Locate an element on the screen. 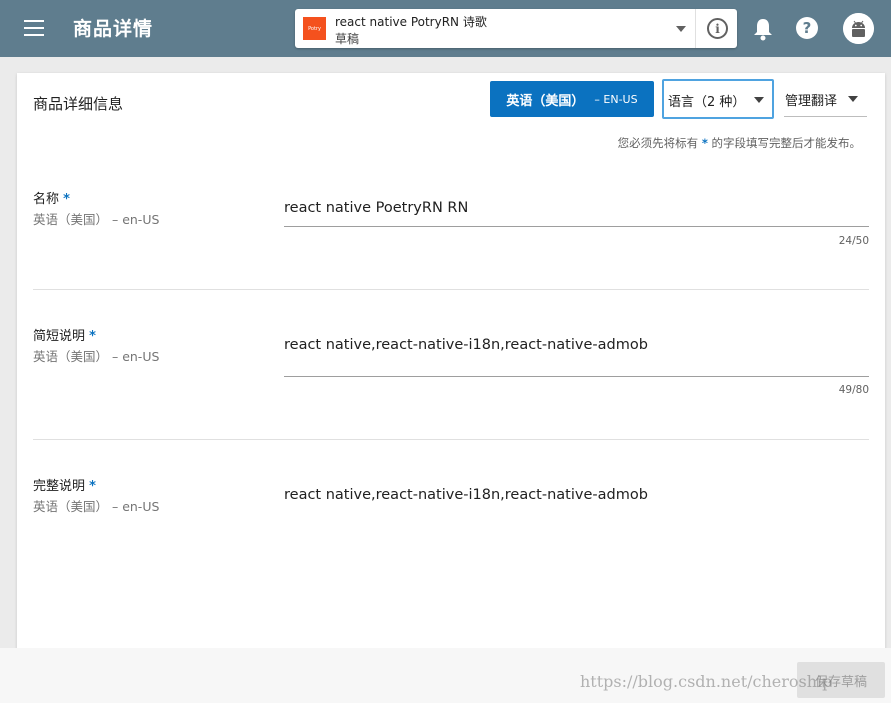 The width and height of the screenshot is (891, 703). manage-translation-label: 管理翻译 is located at coordinates (811, 101).